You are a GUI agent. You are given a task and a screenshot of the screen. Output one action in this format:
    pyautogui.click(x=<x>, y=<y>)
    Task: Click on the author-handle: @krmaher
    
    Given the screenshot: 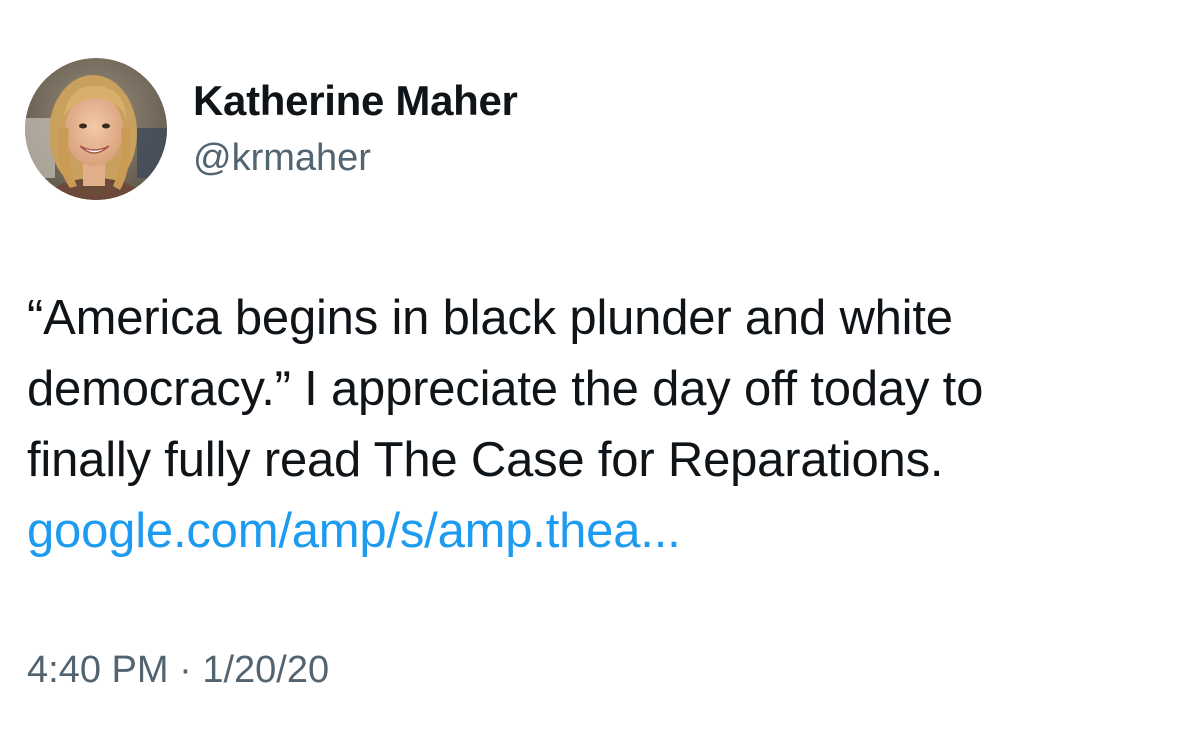 What is the action you would take?
    pyautogui.click(x=355, y=158)
    